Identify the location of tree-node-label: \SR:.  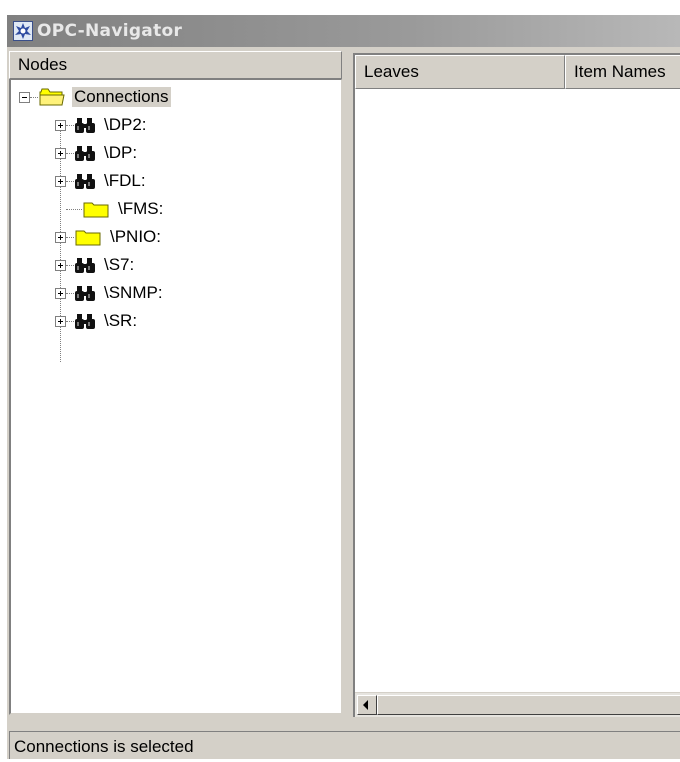
(121, 320).